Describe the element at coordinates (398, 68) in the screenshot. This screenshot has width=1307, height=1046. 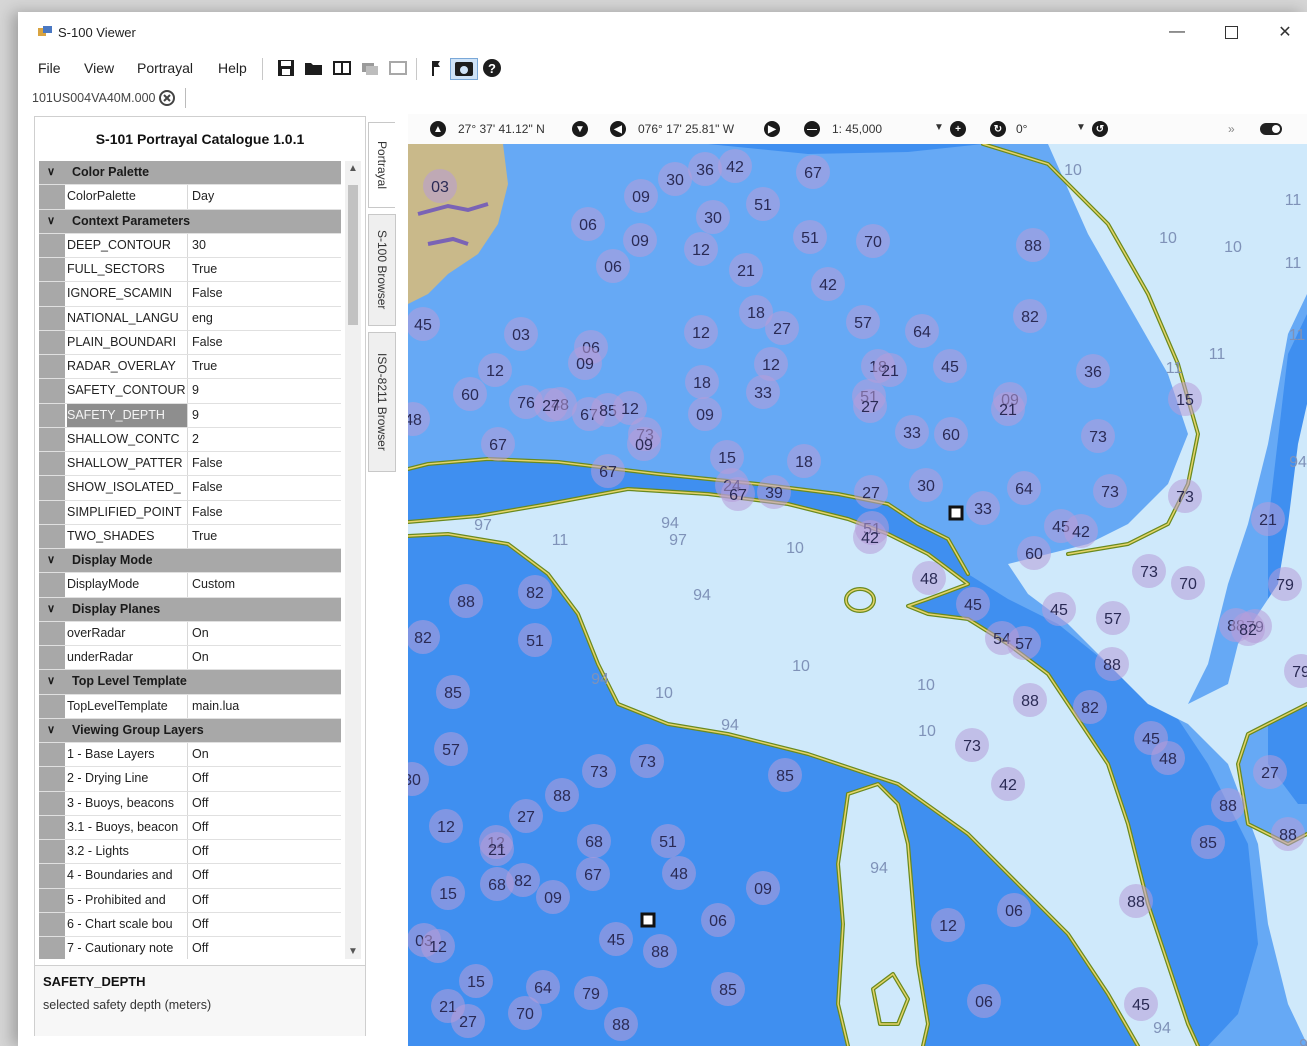
I see `window-icon` at that location.